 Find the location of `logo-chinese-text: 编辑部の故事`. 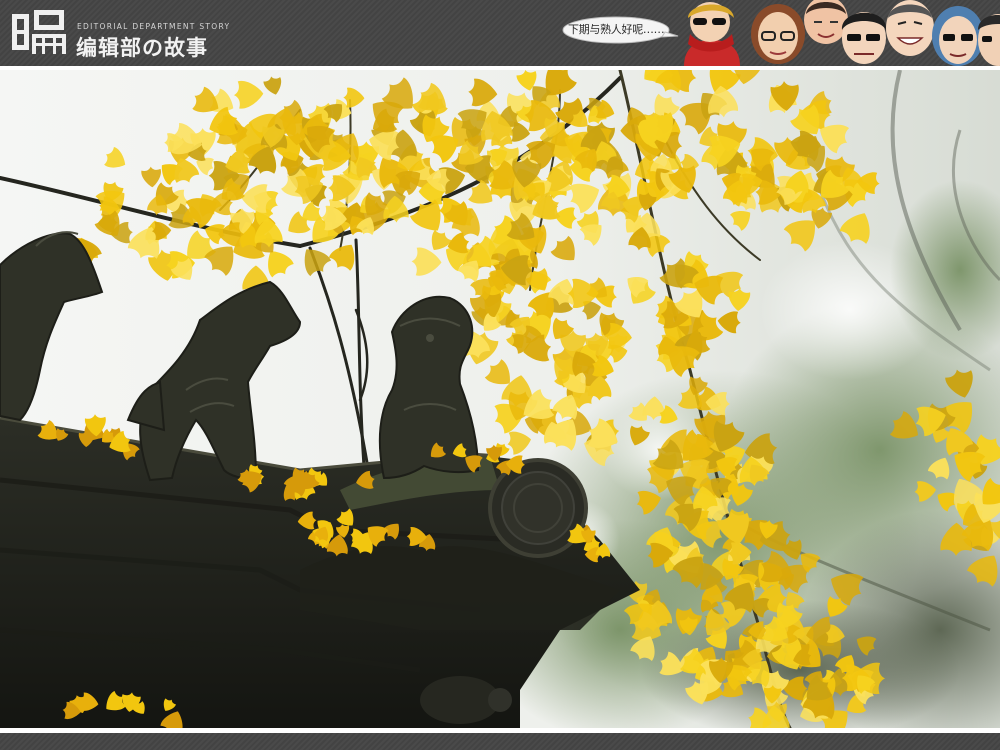

logo-chinese-text: 编辑部の故事 is located at coordinates (142, 48).